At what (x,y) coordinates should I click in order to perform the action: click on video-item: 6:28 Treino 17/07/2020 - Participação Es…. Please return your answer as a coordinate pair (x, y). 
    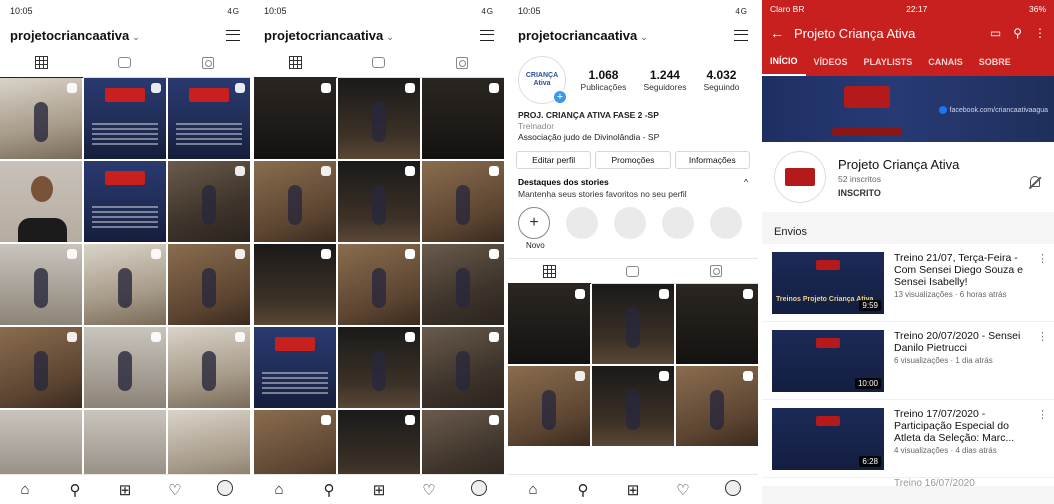
    Looking at the image, I should click on (908, 439).